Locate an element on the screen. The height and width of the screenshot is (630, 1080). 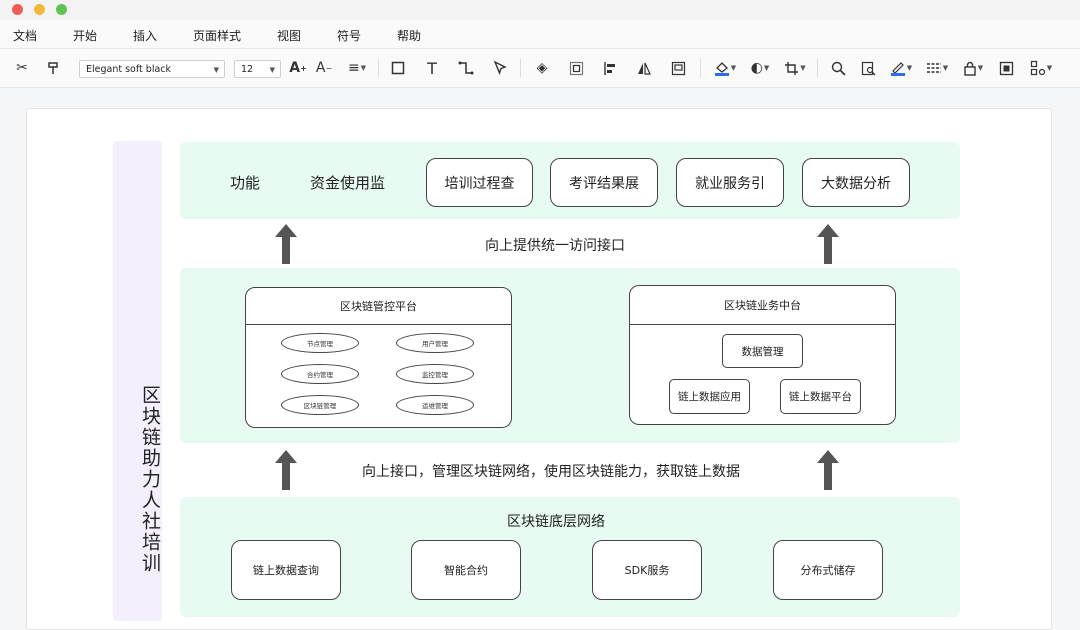
font-grow-icon: A + is located at coordinates (298, 68).